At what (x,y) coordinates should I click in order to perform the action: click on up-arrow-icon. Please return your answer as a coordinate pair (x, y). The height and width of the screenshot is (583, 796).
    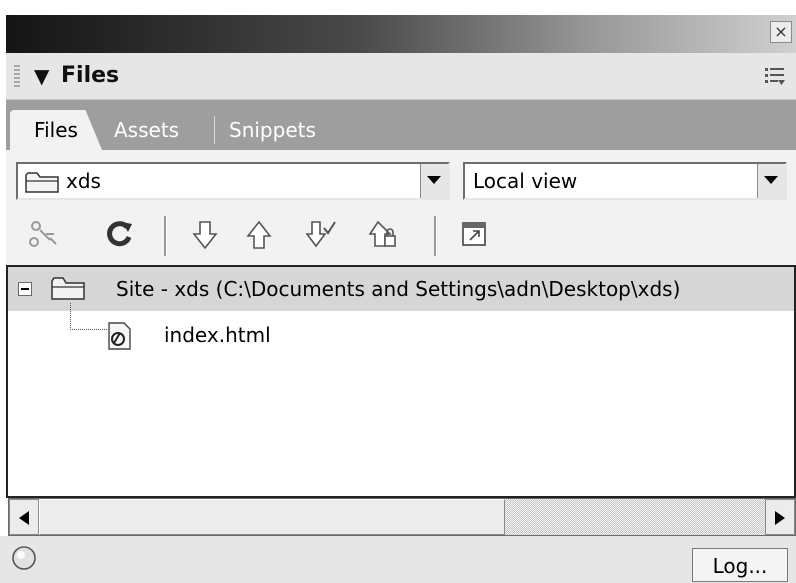
    Looking at the image, I should click on (259, 235).